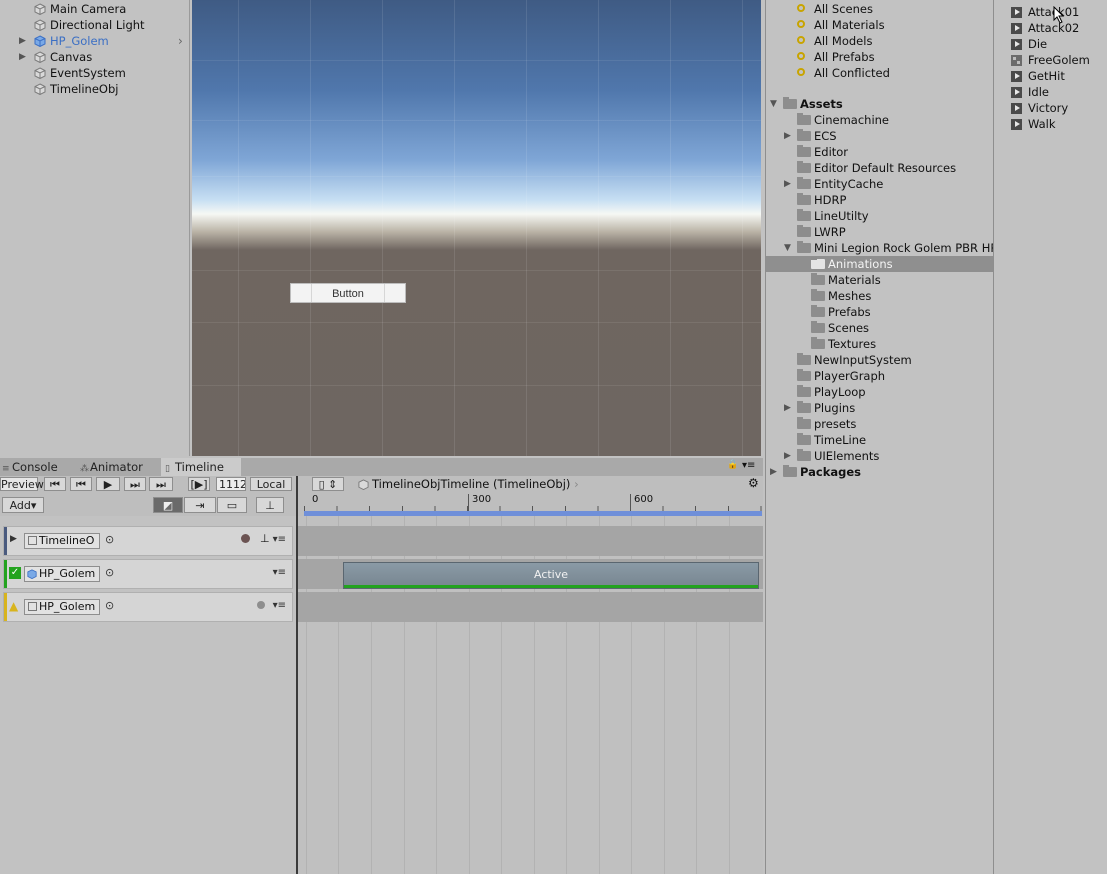 The image size is (1107, 874). I want to click on folder-cinemachine: Cinemachine, so click(879, 120).